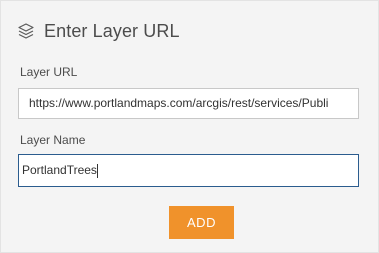 This screenshot has width=379, height=253. I want to click on panel-header: Enter Layer URL, so click(98, 31).